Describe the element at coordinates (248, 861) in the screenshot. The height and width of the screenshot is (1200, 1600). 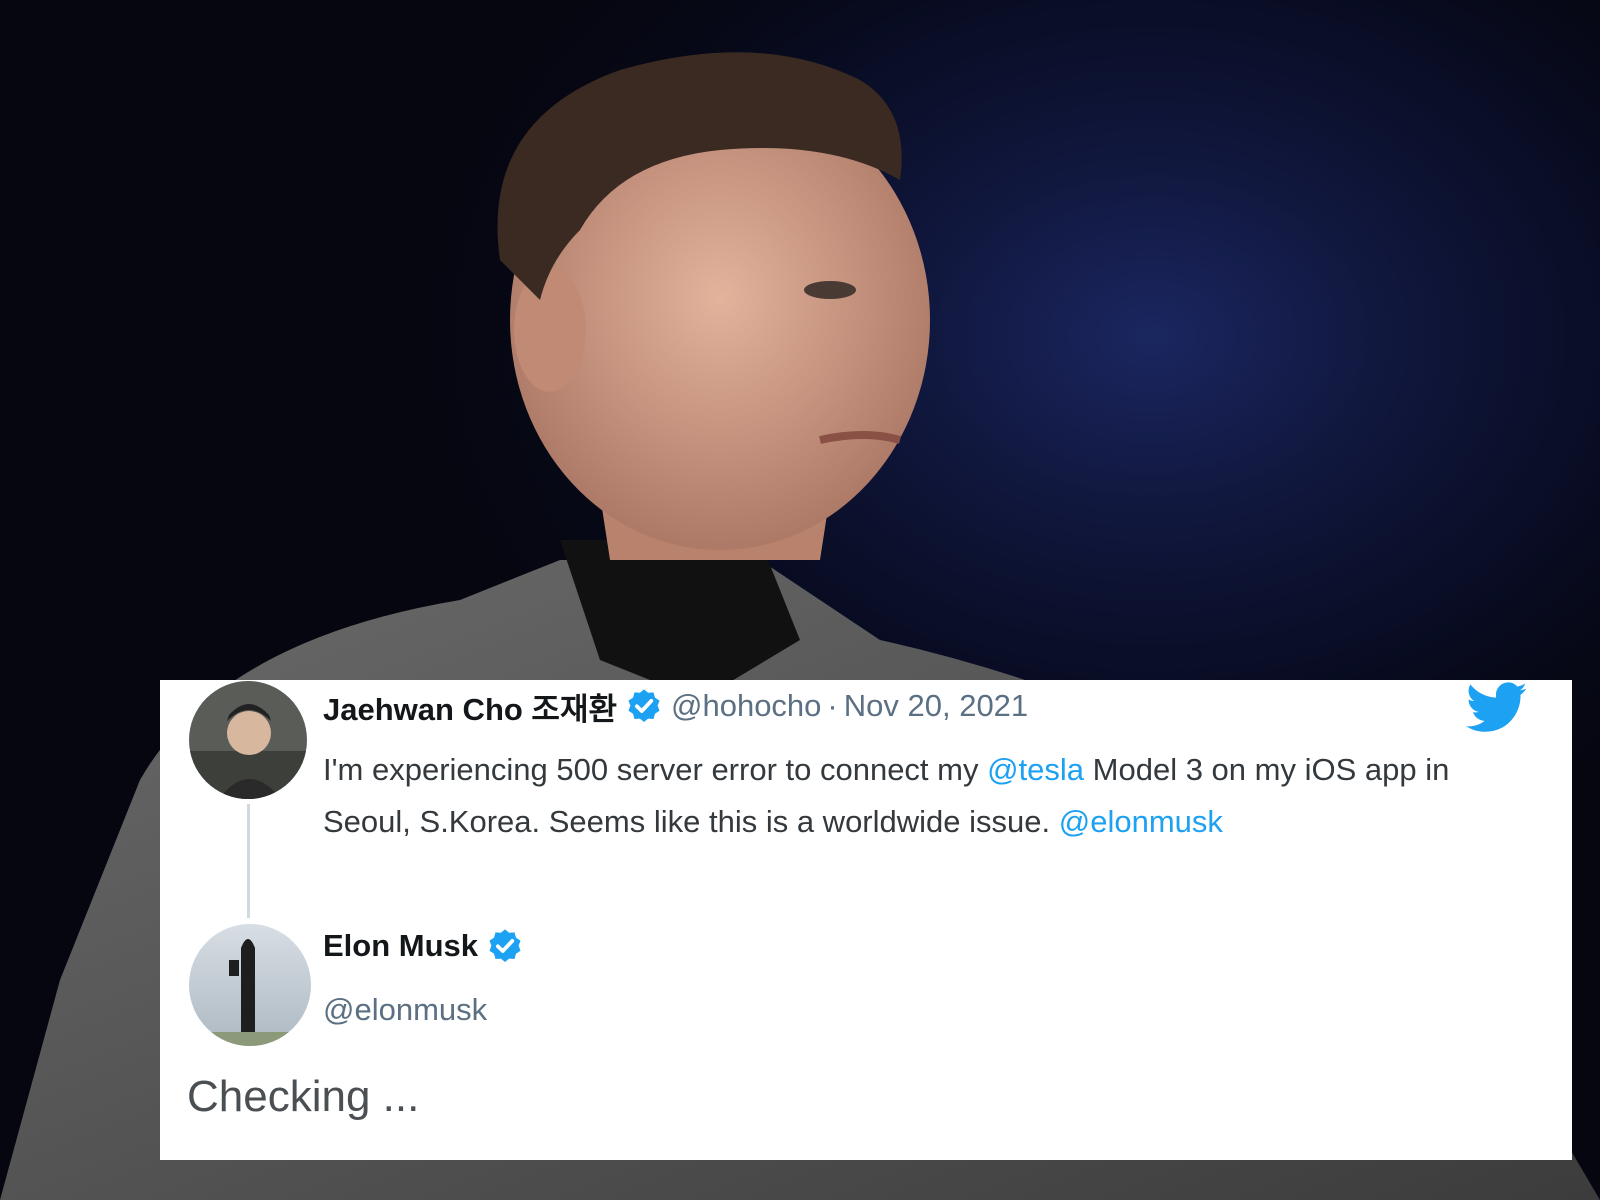
I see `thread-connector-line` at that location.